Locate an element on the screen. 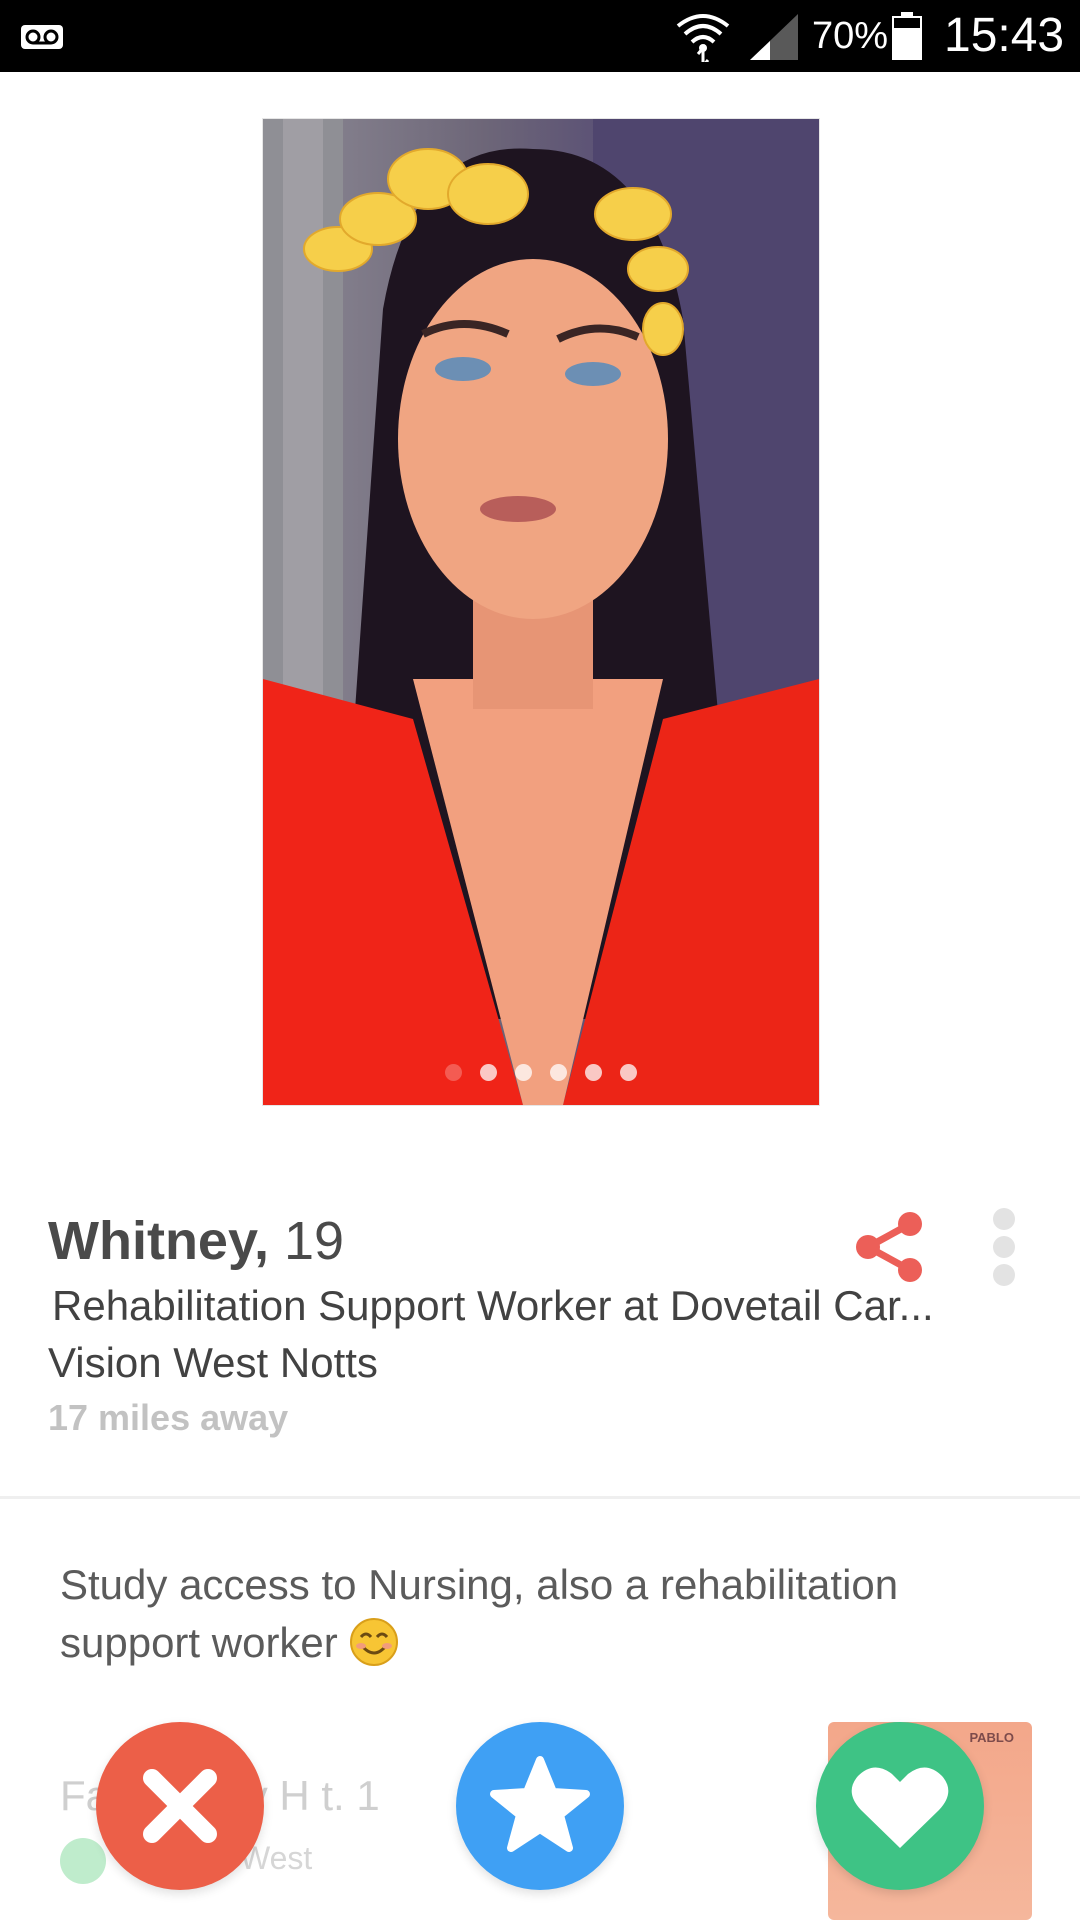  superlike-button is located at coordinates (540, 1806).